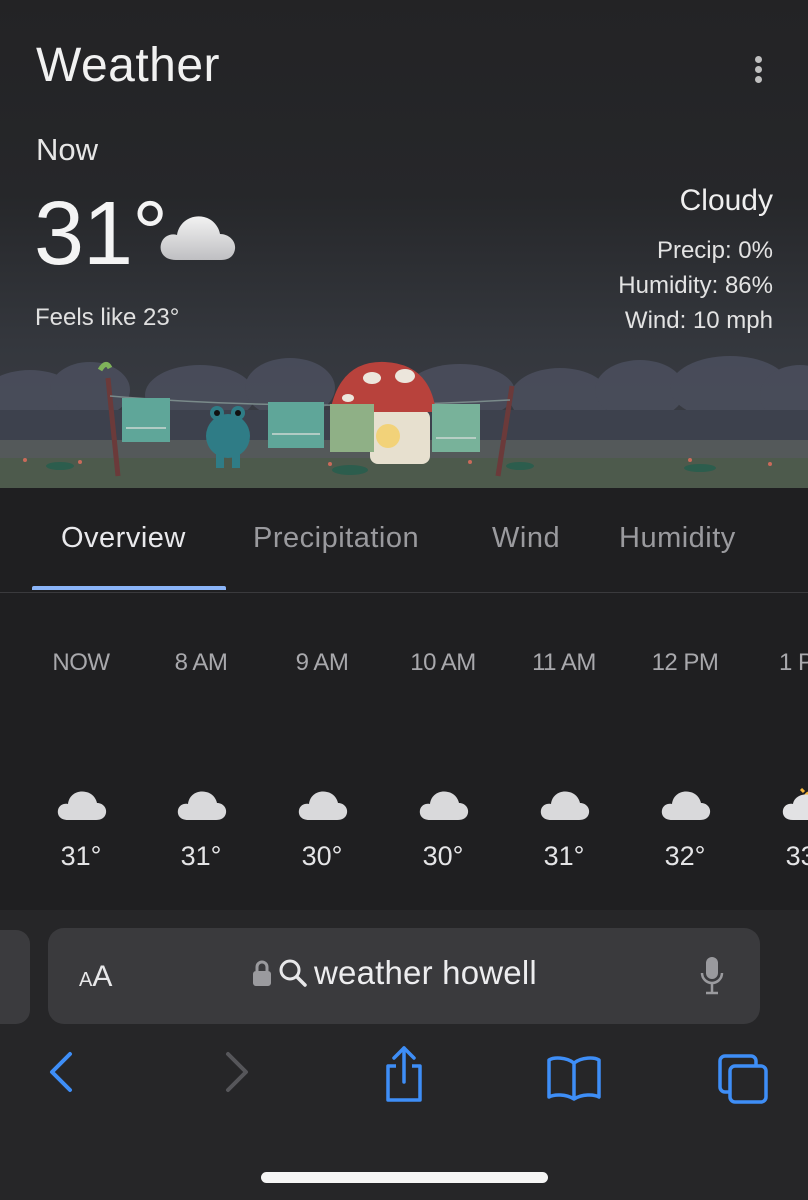 The height and width of the screenshot is (1200, 808). What do you see at coordinates (129, 588) in the screenshot?
I see `active-tab-indicator` at bounding box center [129, 588].